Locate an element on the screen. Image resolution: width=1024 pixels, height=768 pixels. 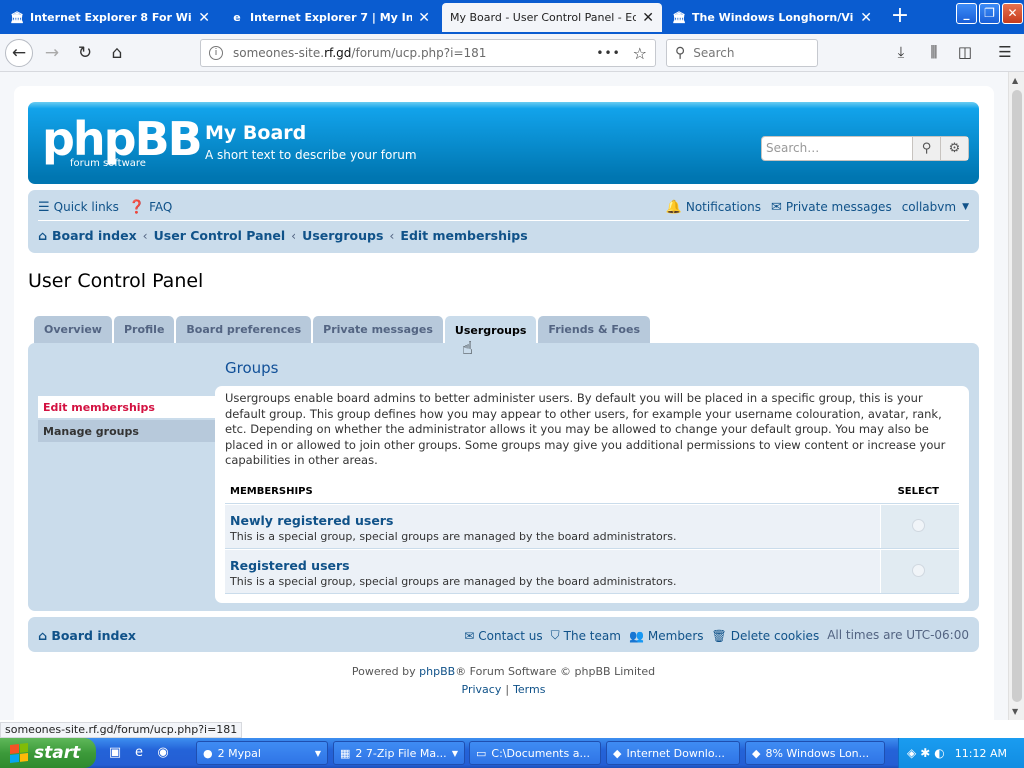
hand-cursor-icon: ☝ is located at coordinates (467, 348).